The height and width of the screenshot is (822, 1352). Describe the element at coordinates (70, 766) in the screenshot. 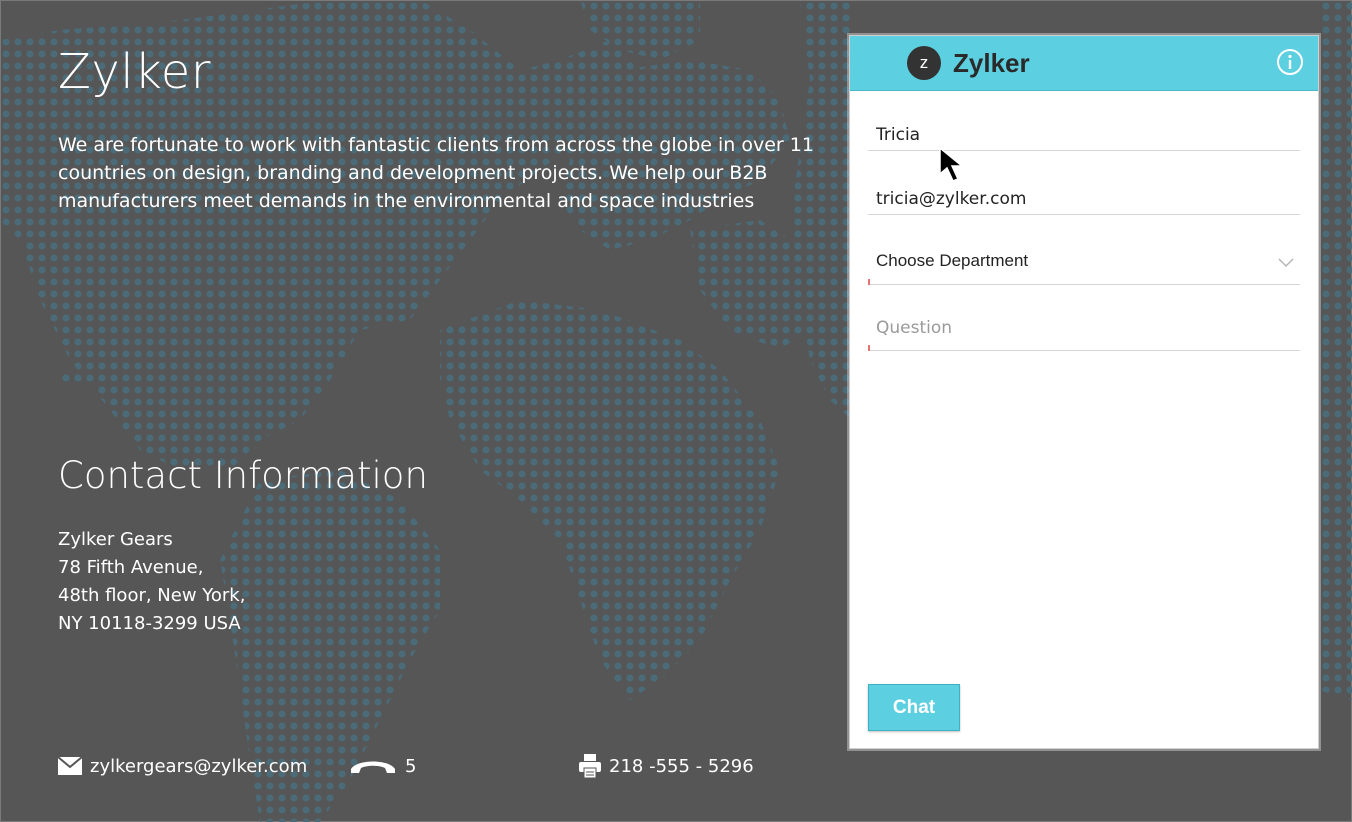

I see `envelope-icon` at that location.